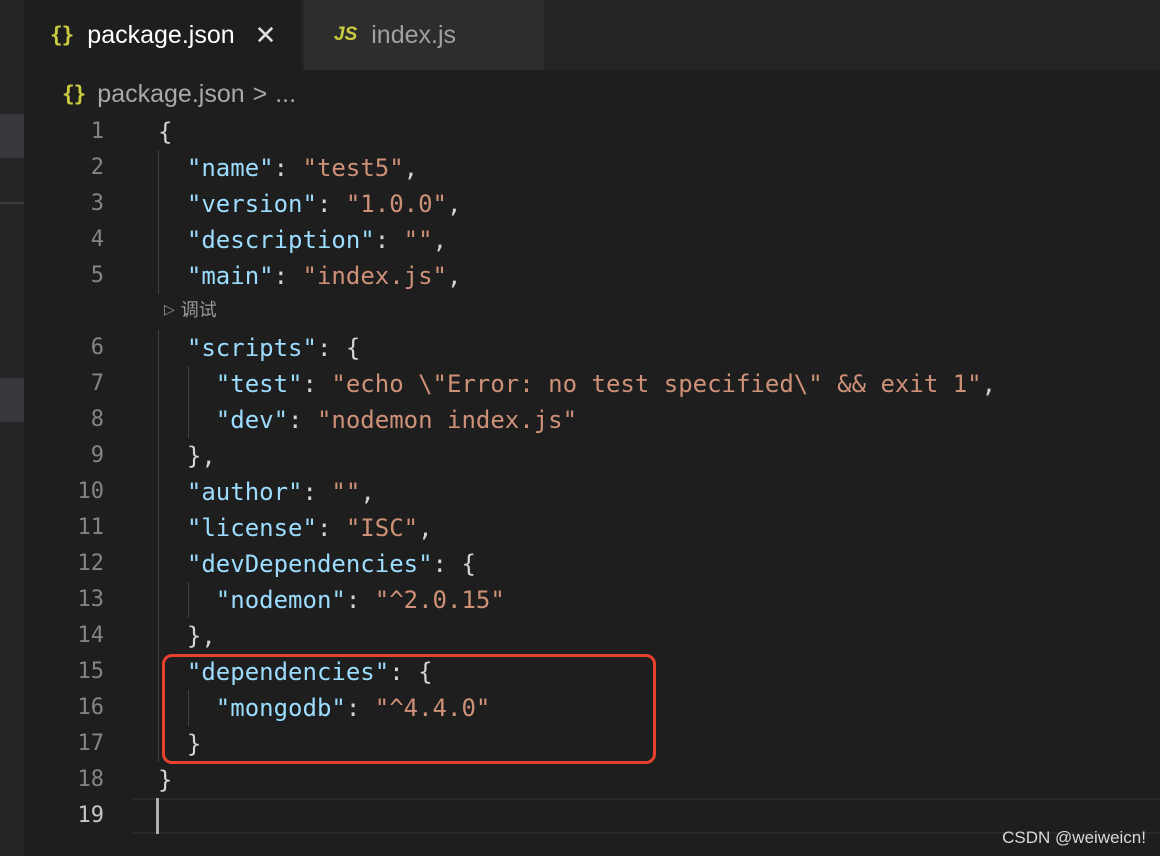 The image size is (1160, 856). Describe the element at coordinates (169, 308) in the screenshot. I see `play-icon: ▷` at that location.